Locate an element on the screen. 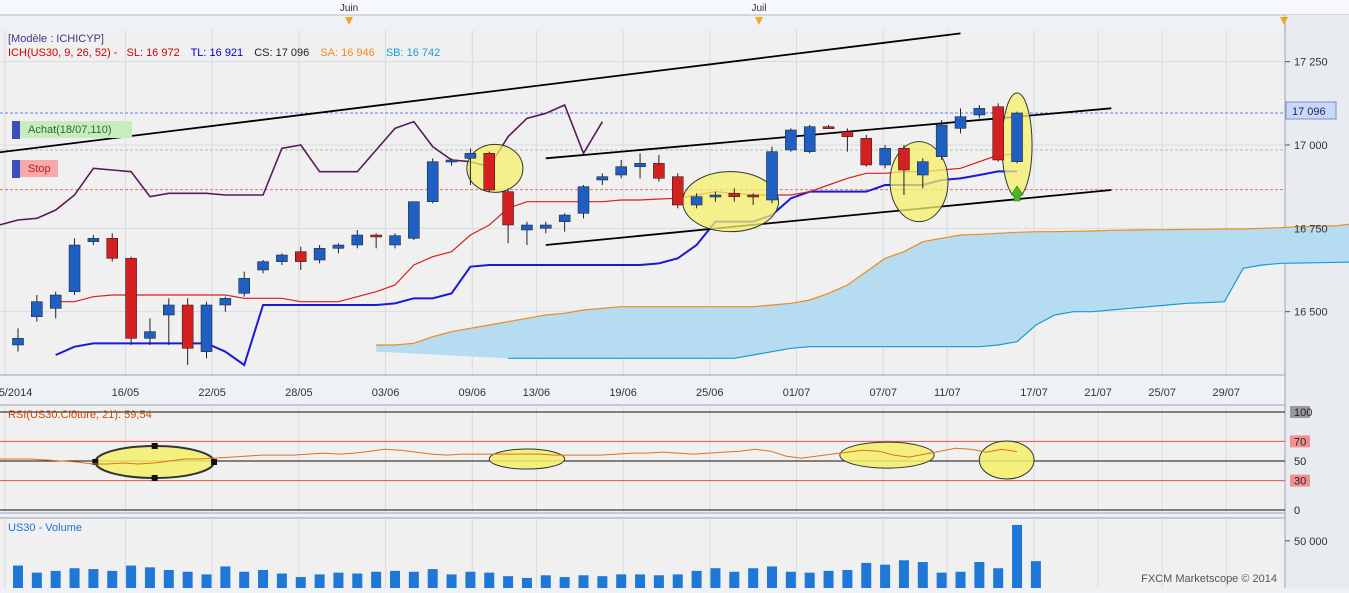 The height and width of the screenshot is (593, 1349). y-tick-label: 17 000 is located at coordinates (1311, 146).